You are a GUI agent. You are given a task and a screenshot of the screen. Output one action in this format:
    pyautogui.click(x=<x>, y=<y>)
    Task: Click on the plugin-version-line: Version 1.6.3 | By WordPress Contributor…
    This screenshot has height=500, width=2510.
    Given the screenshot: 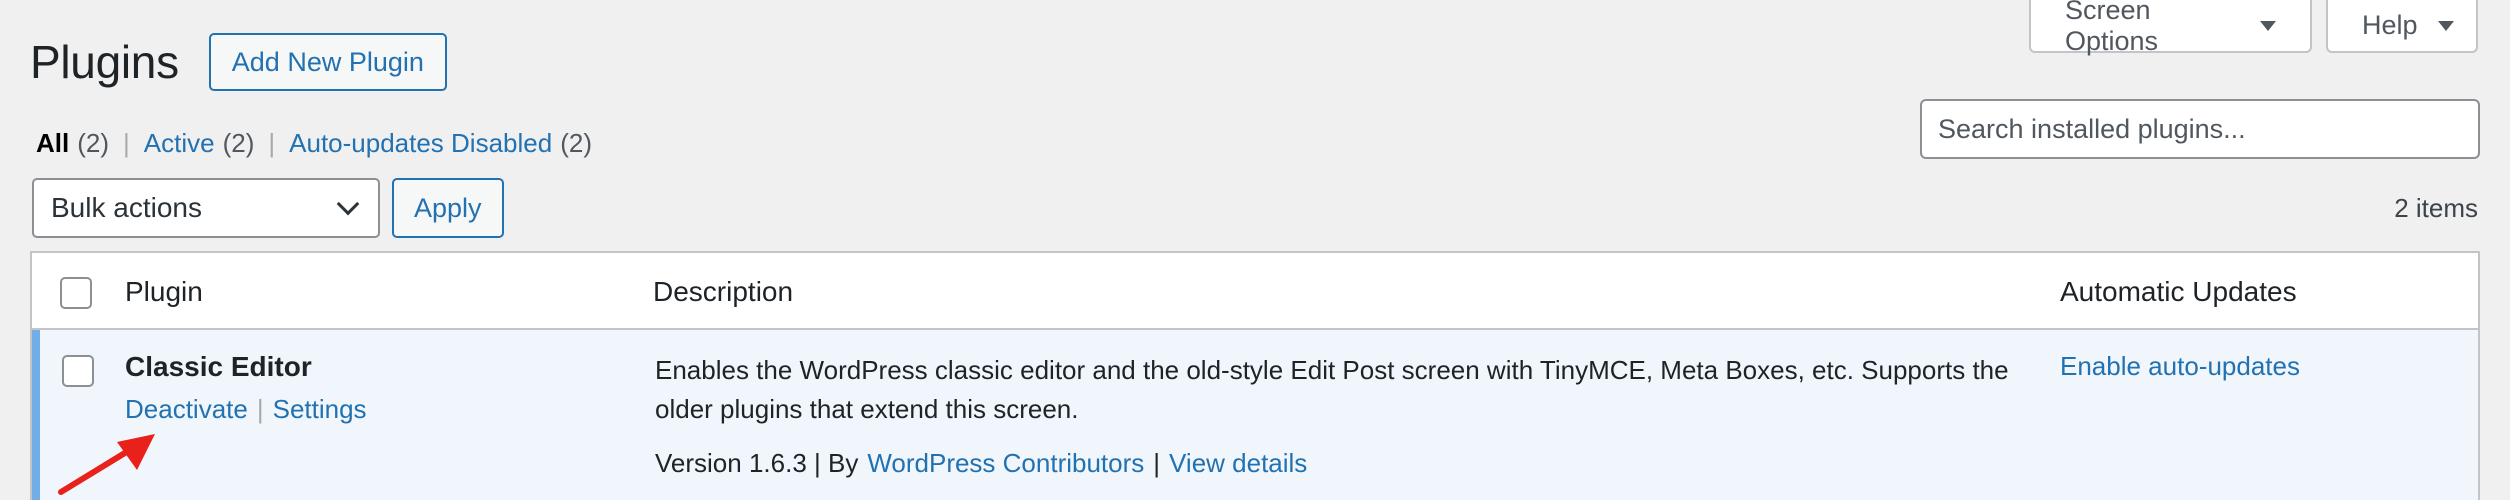 What is the action you would take?
    pyautogui.click(x=981, y=463)
    